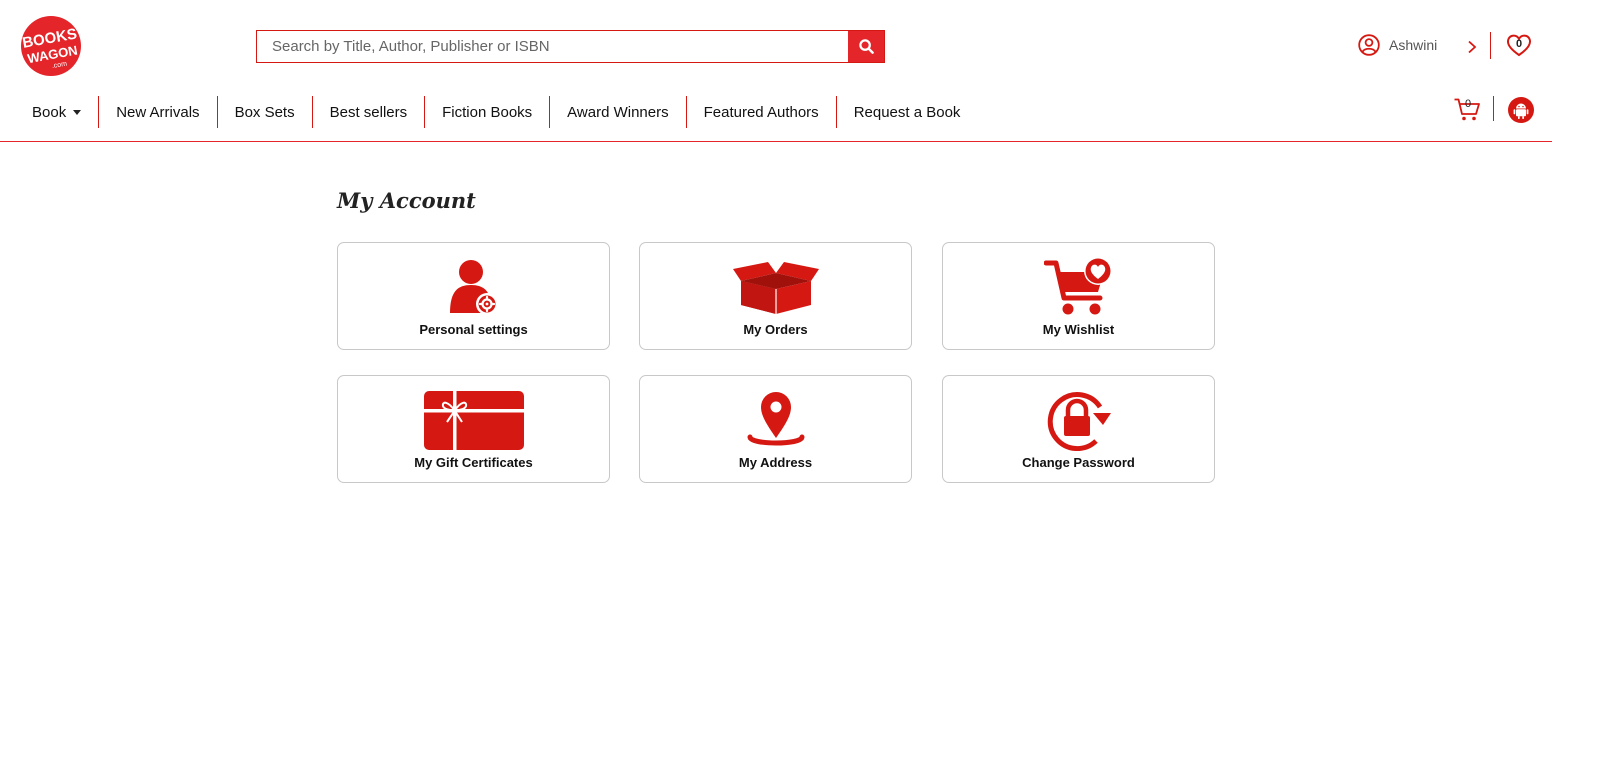 This screenshot has width=1600, height=775. Describe the element at coordinates (775, 288) in the screenshot. I see `open-box-icon` at that location.